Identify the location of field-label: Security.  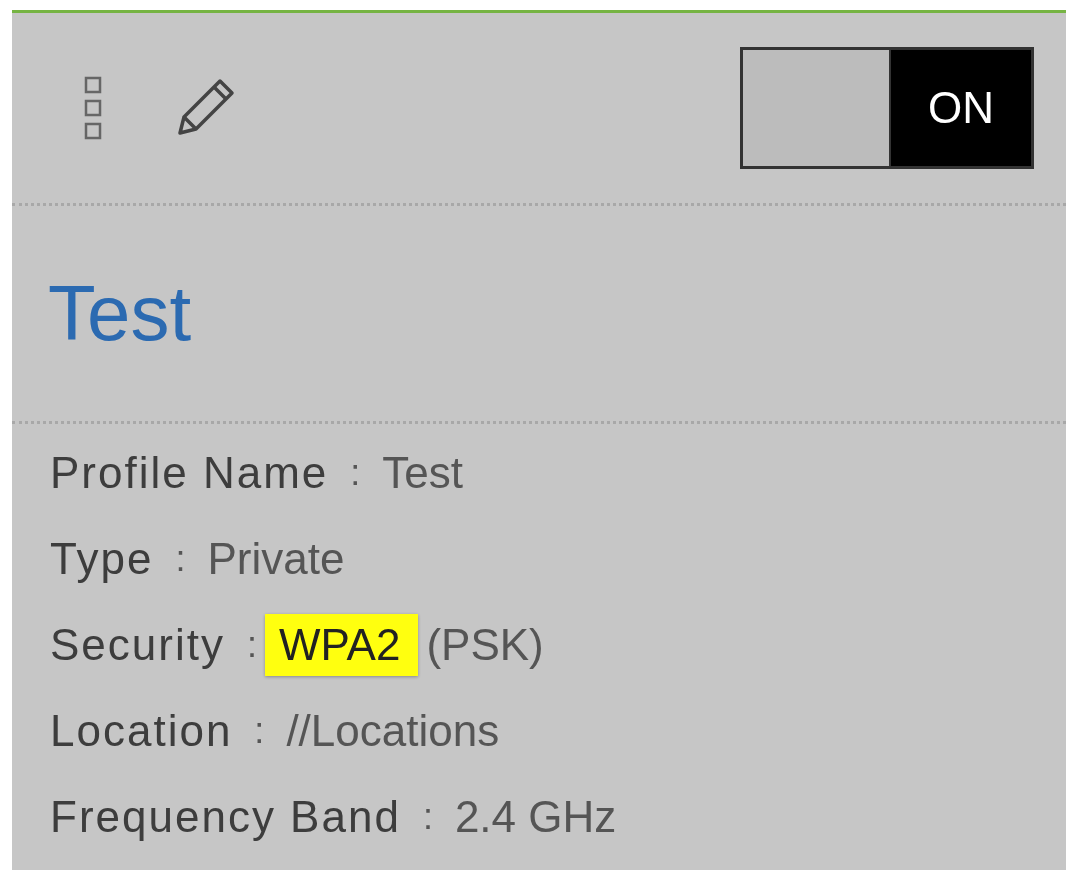
(137, 645).